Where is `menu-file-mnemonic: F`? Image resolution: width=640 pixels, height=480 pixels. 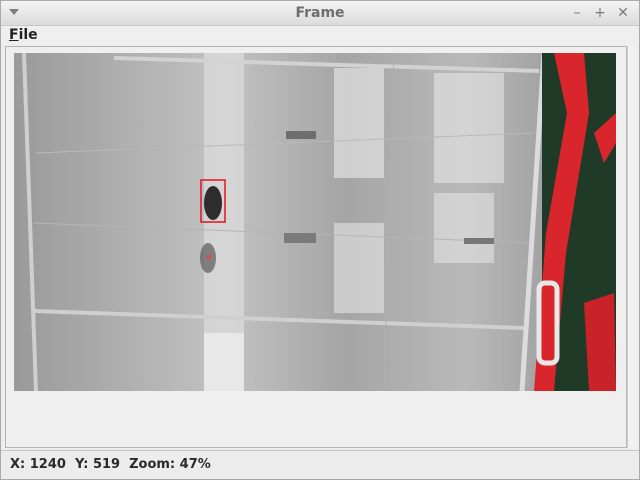 menu-file-mnemonic: F is located at coordinates (14, 35).